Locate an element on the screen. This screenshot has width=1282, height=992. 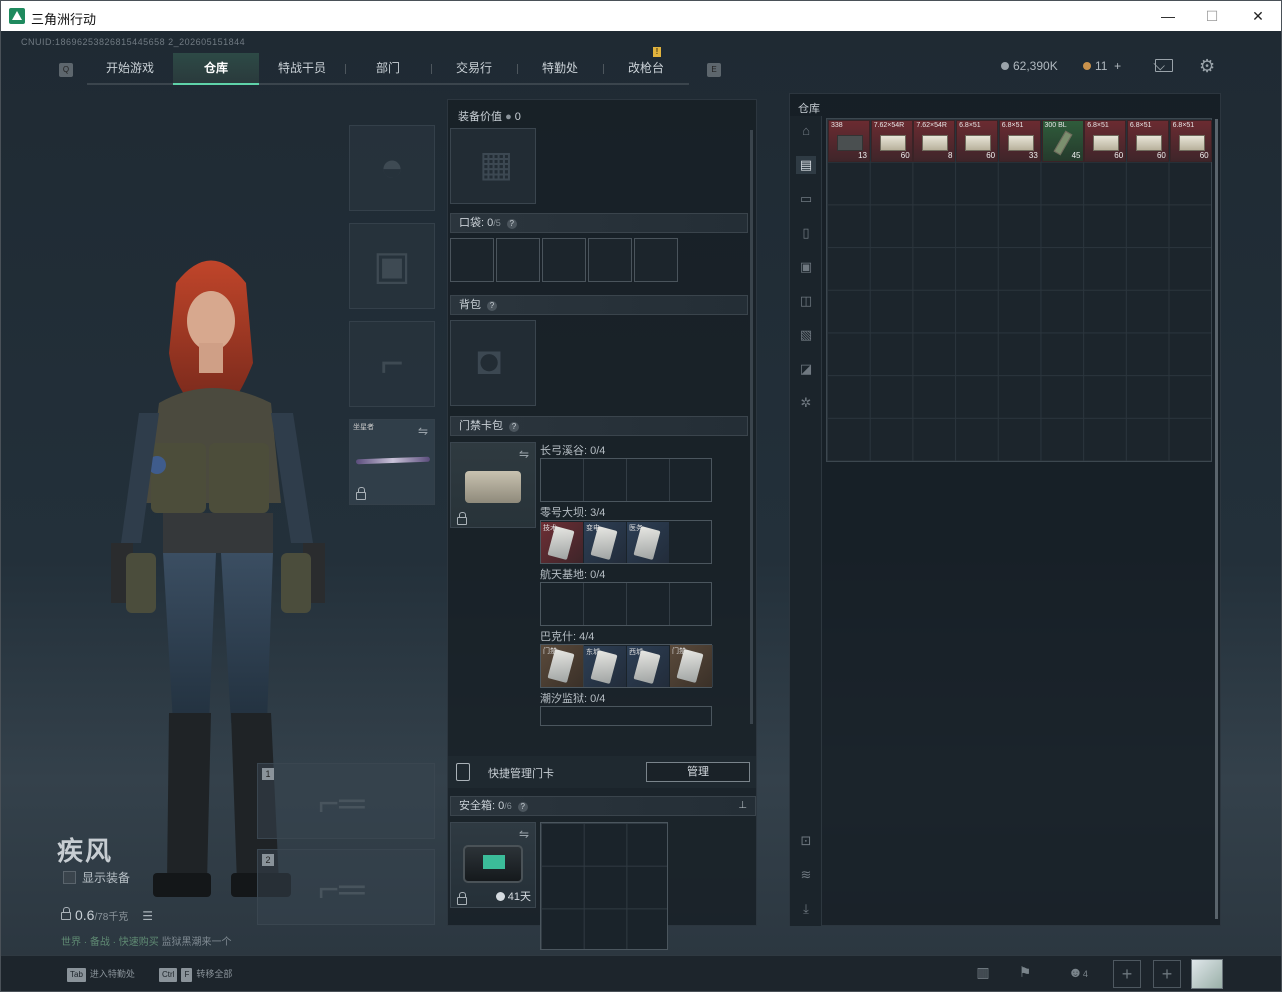
keycard-row-spacebase is located at coordinates (626, 604).